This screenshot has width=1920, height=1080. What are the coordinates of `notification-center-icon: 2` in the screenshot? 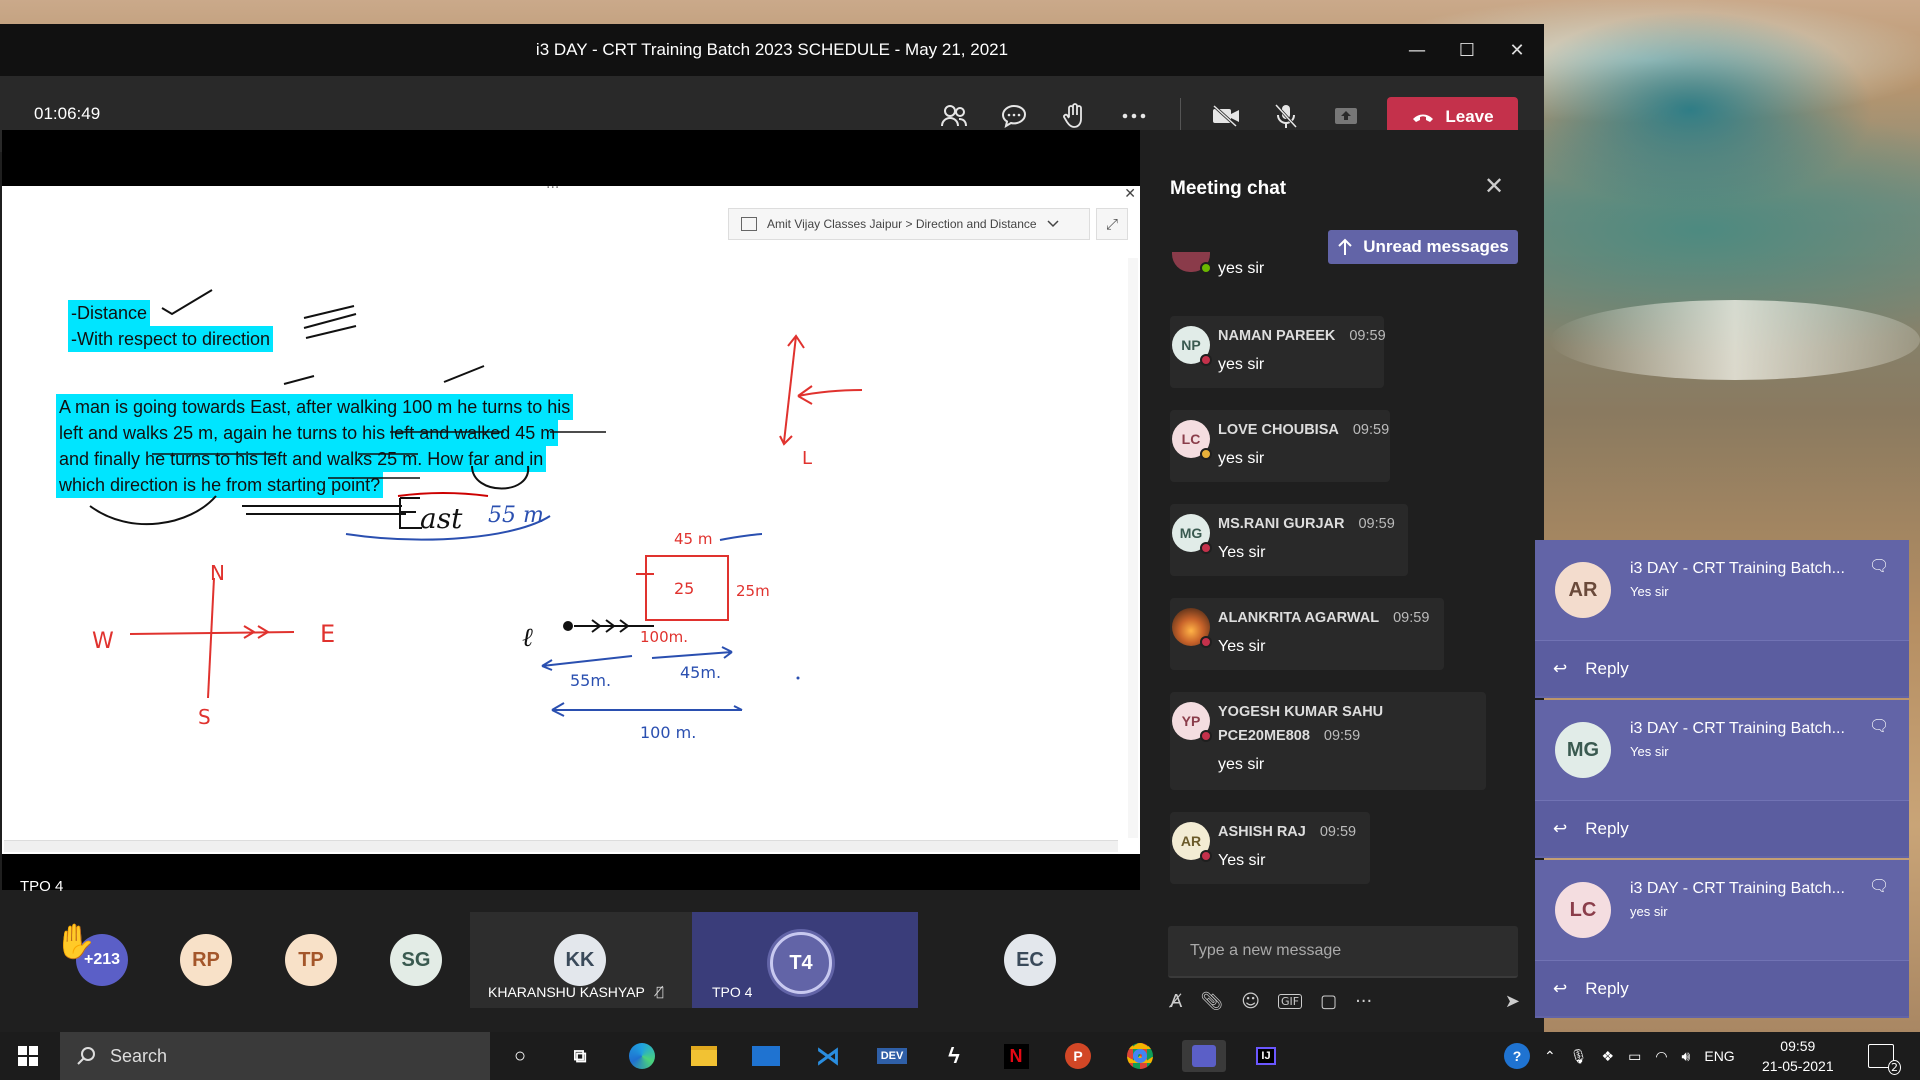 It's located at (1884, 1059).